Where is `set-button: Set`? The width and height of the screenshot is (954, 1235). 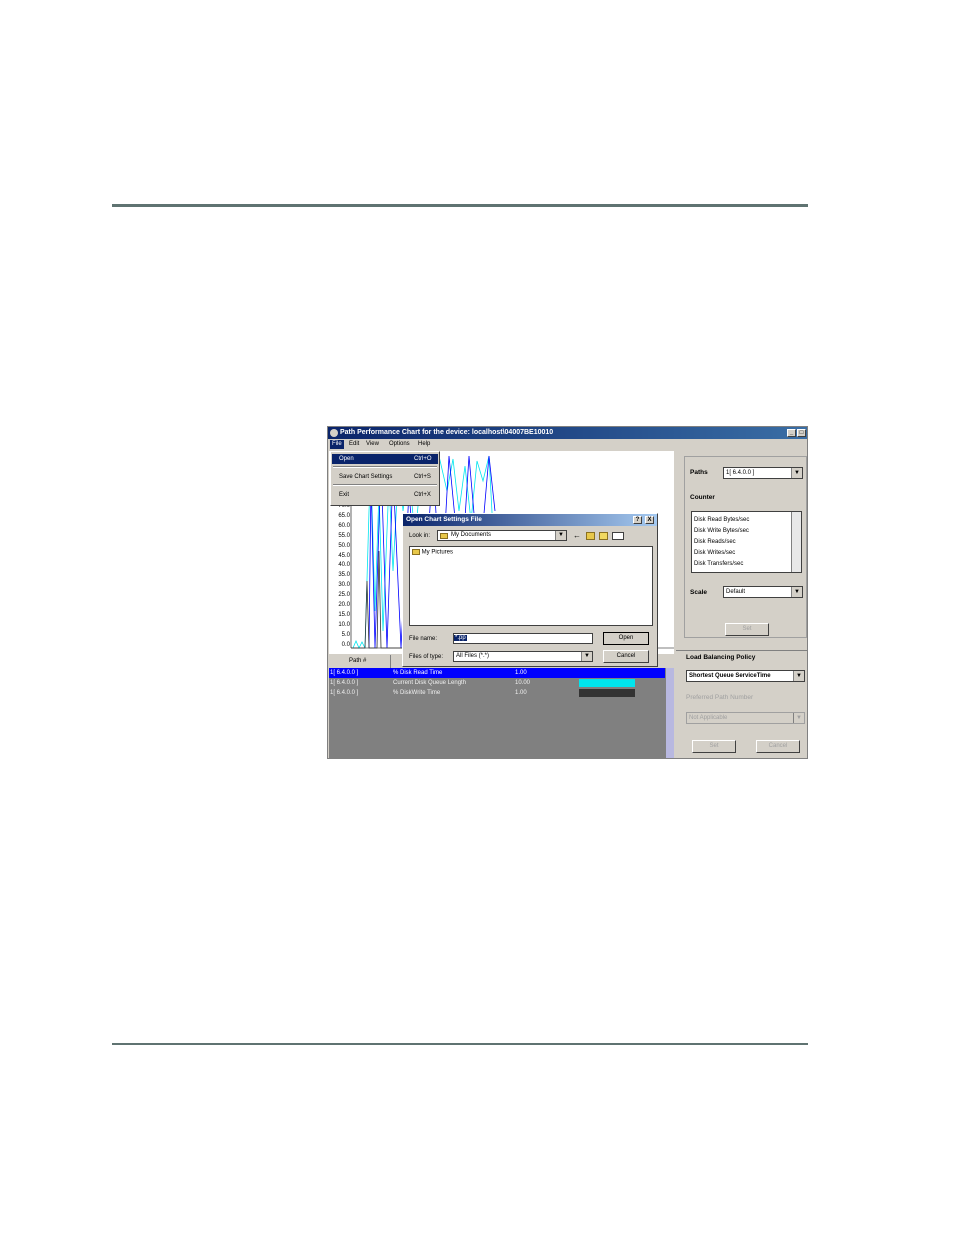 set-button: Set is located at coordinates (747, 629).